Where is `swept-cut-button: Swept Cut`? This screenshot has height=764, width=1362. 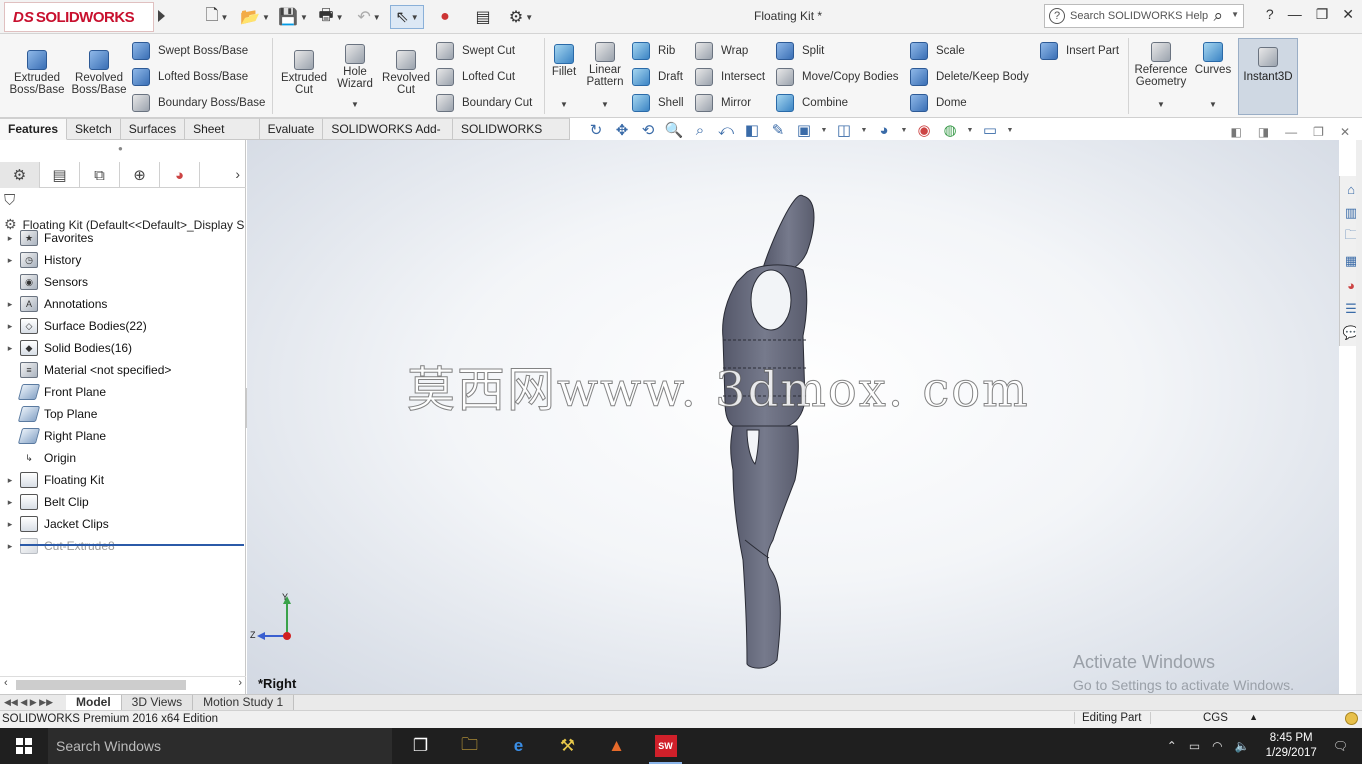 swept-cut-button: Swept Cut is located at coordinates (475, 51).